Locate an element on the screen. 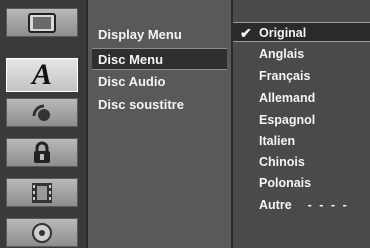 The height and width of the screenshot is (248, 370). tv-icon-tile is located at coordinates (42, 22).